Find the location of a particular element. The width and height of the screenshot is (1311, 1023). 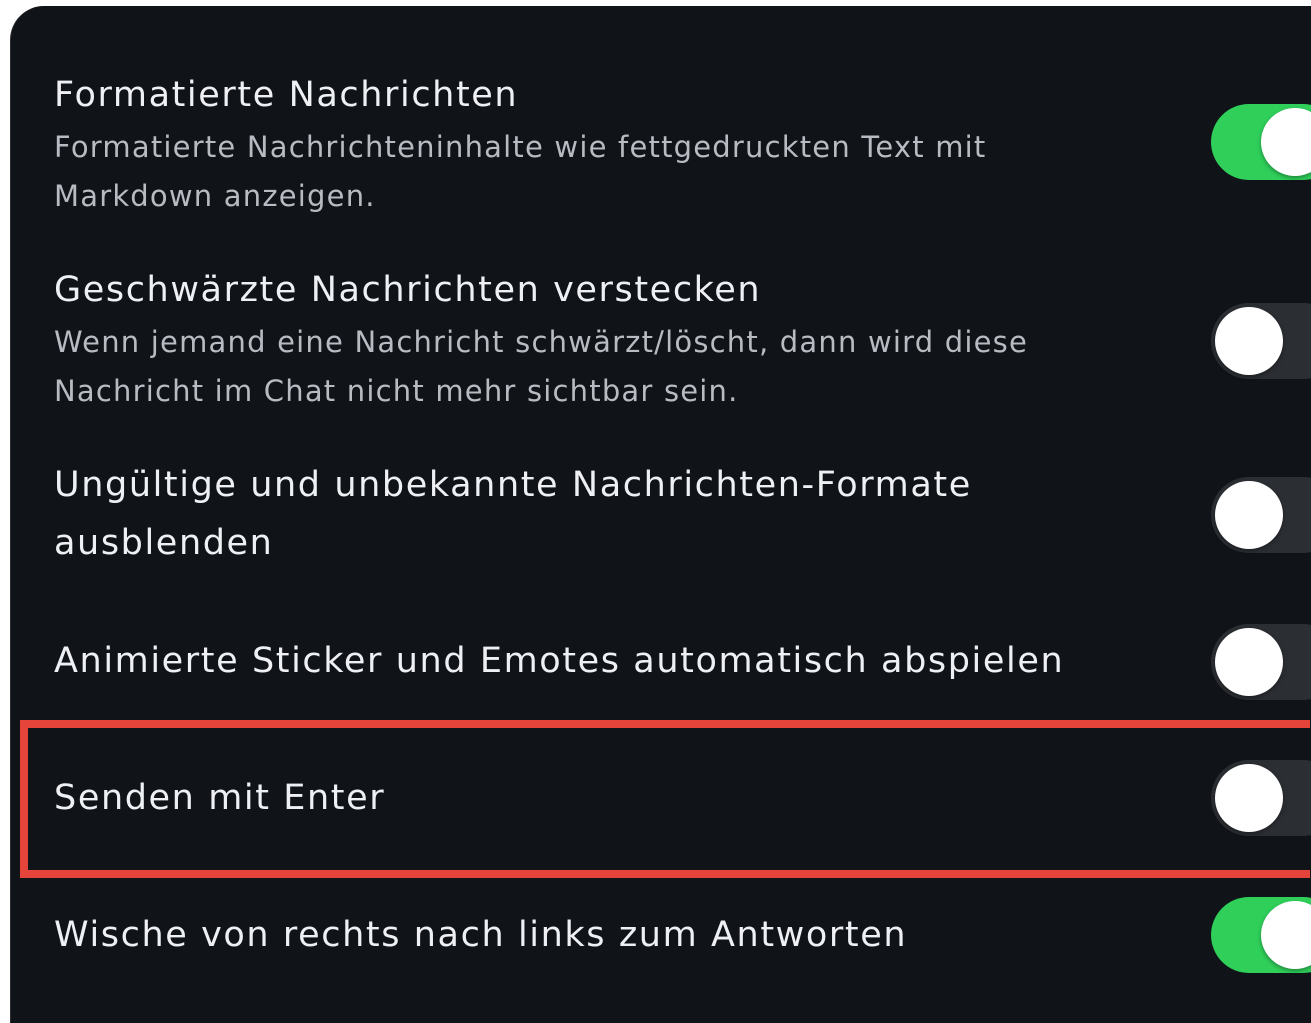

toggle-formatted-messages is located at coordinates (1261, 142).